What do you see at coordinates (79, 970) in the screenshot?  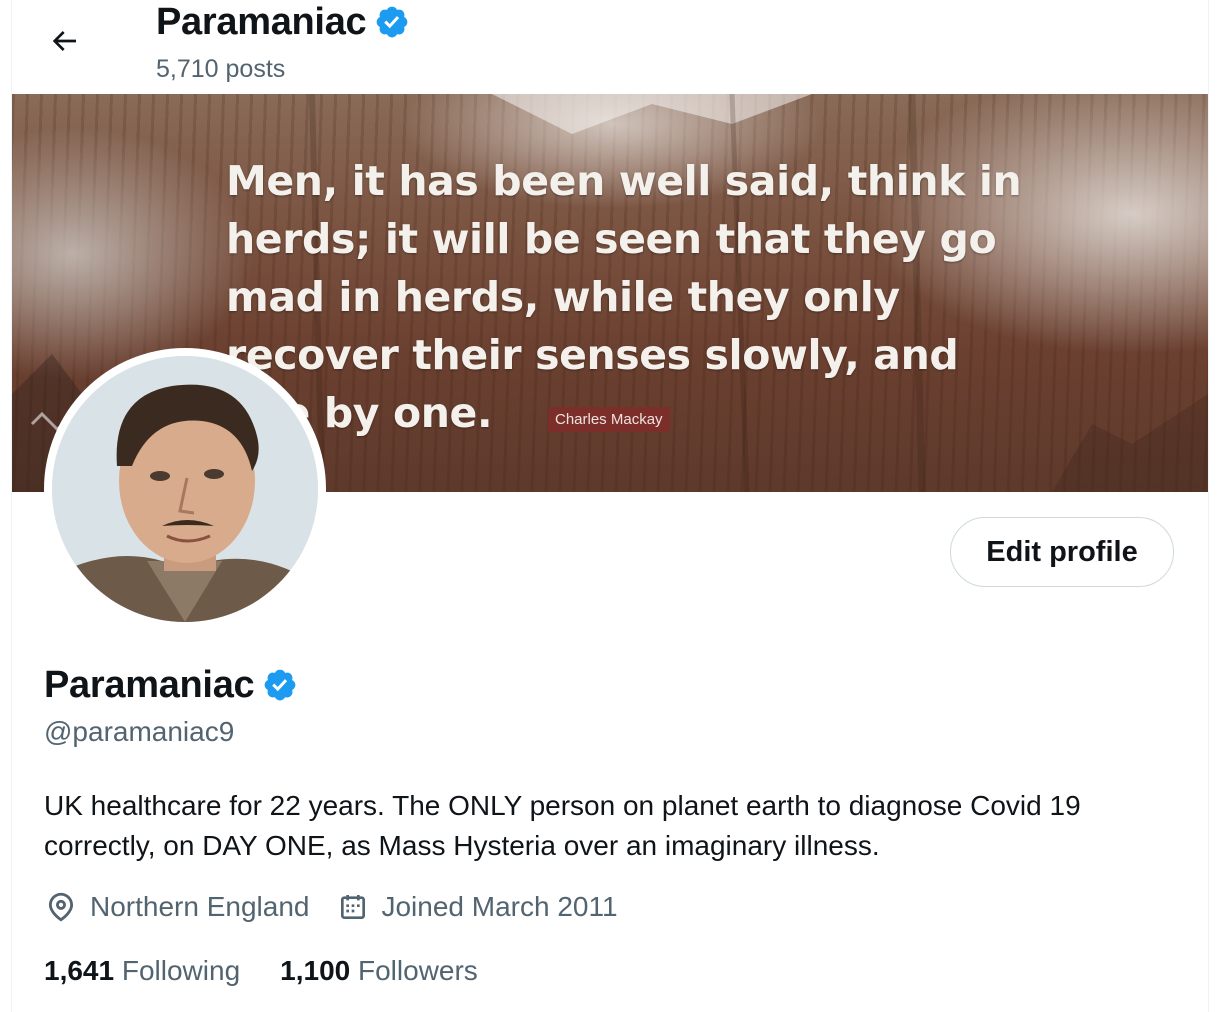 I see `following-count: 1,641` at bounding box center [79, 970].